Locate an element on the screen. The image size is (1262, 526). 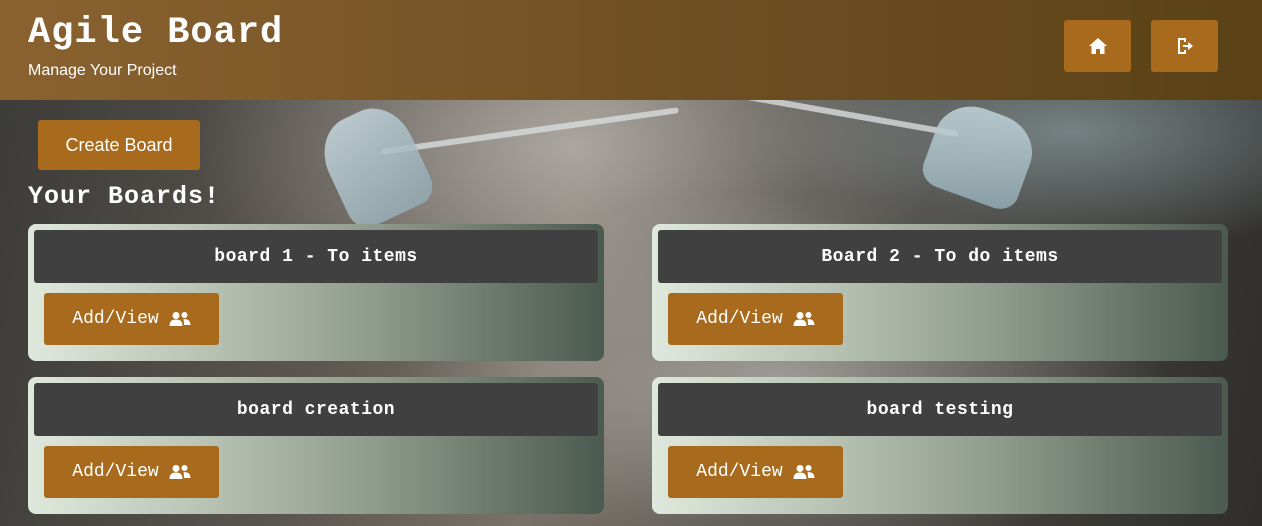
board-card: board 1 - To items Add/View is located at coordinates (316, 292).